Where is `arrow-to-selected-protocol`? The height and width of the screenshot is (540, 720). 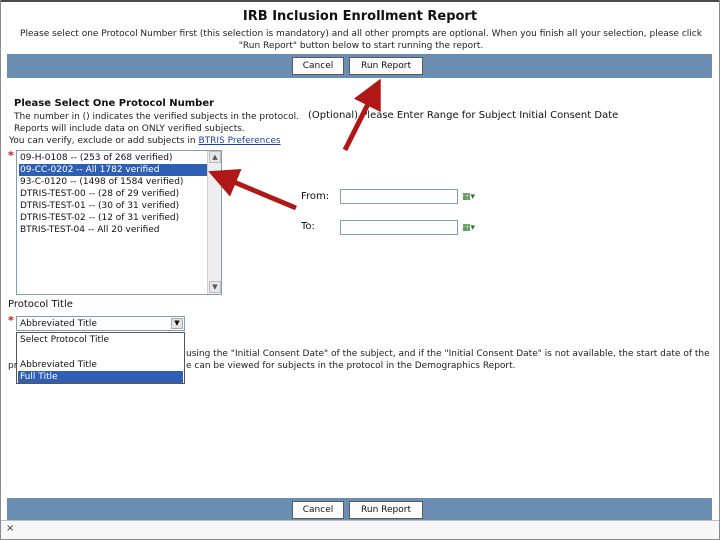
arrow-to-selected-protocol is located at coordinates (252, 189).